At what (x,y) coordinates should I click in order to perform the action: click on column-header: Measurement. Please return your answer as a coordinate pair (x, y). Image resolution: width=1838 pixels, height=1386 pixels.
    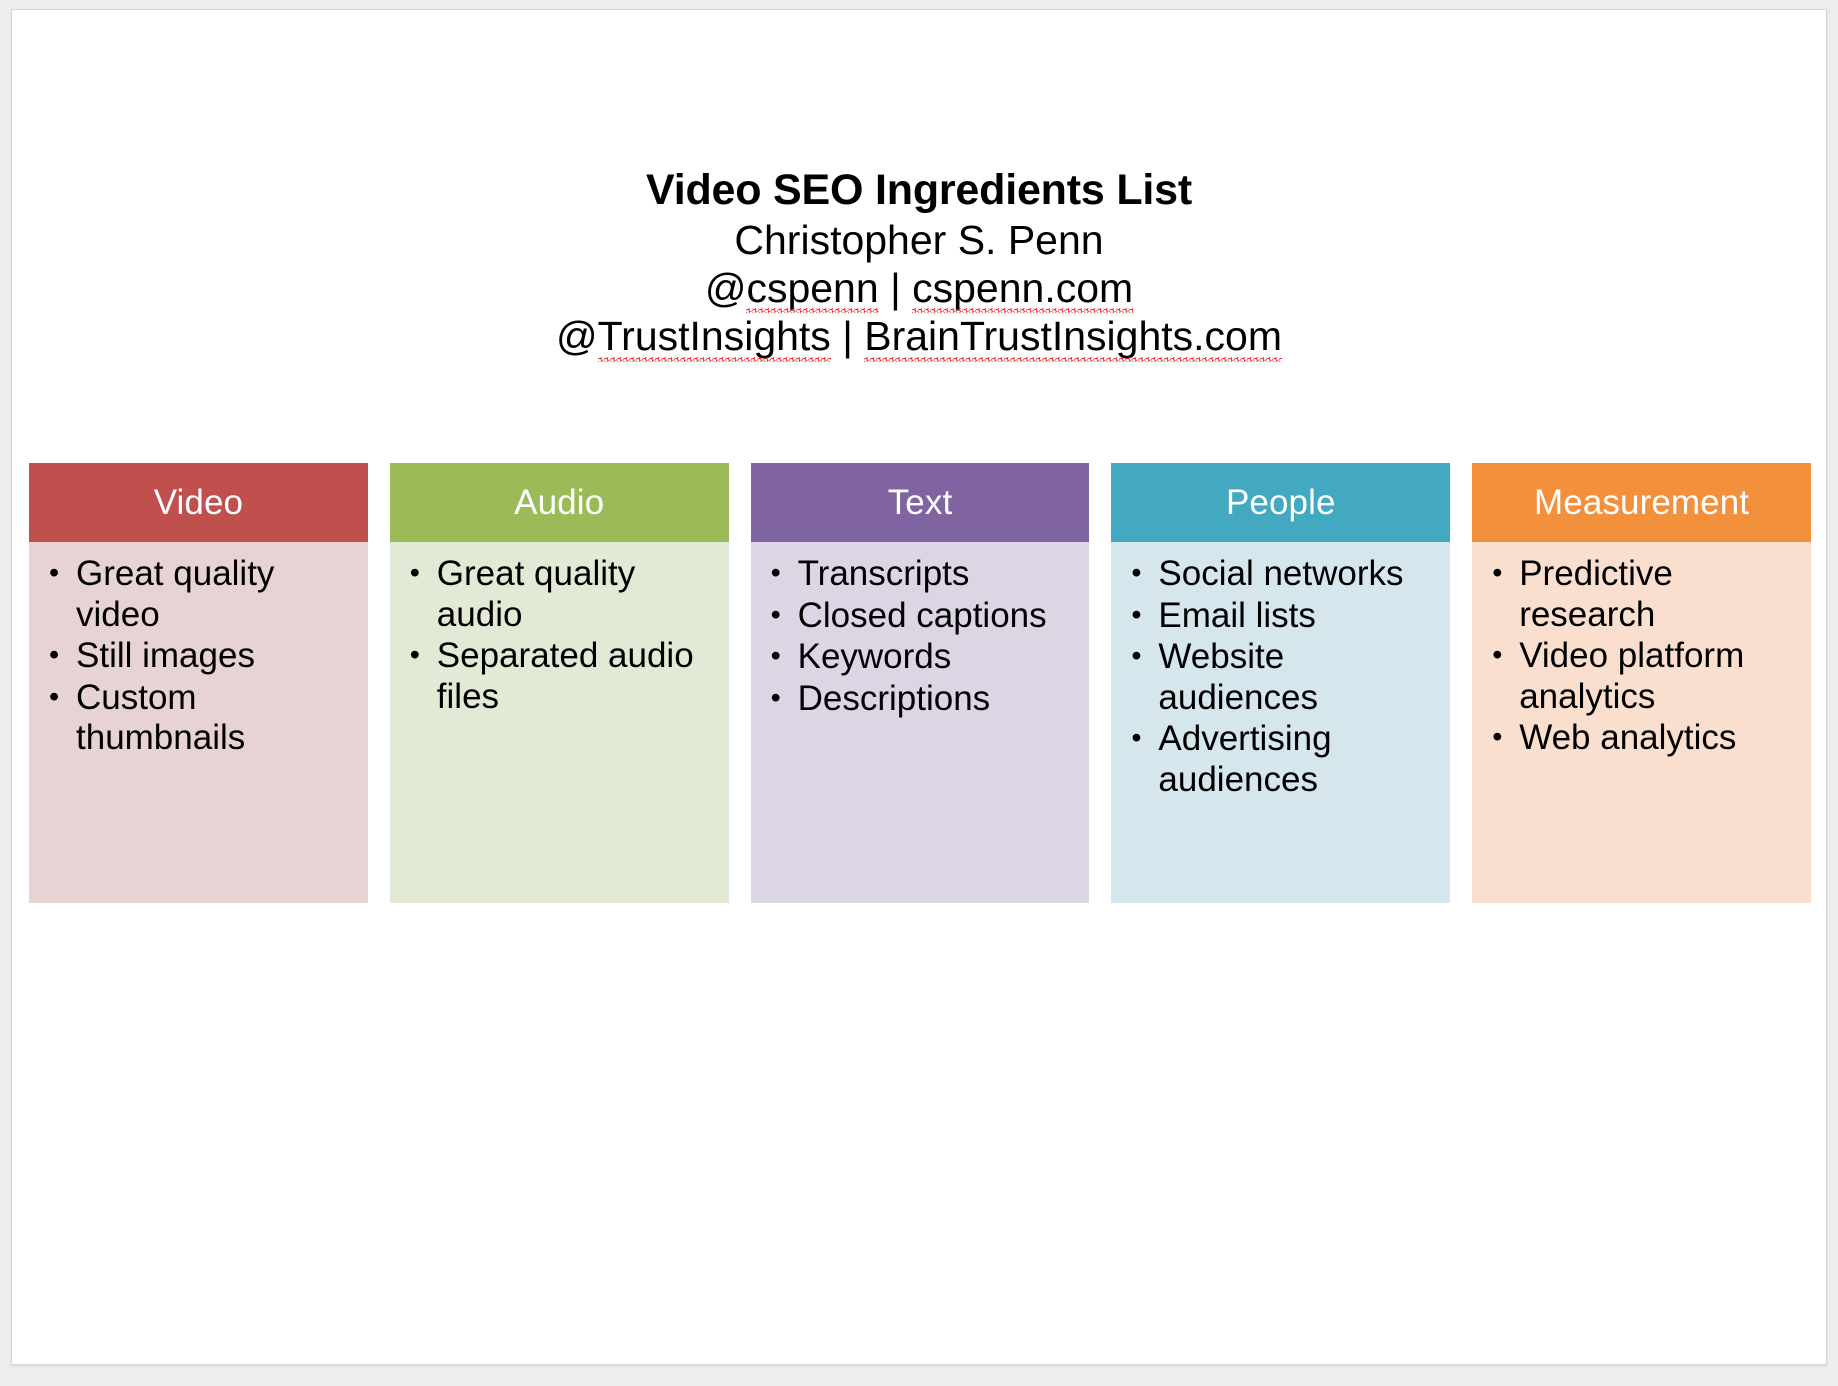
    Looking at the image, I should click on (1641, 502).